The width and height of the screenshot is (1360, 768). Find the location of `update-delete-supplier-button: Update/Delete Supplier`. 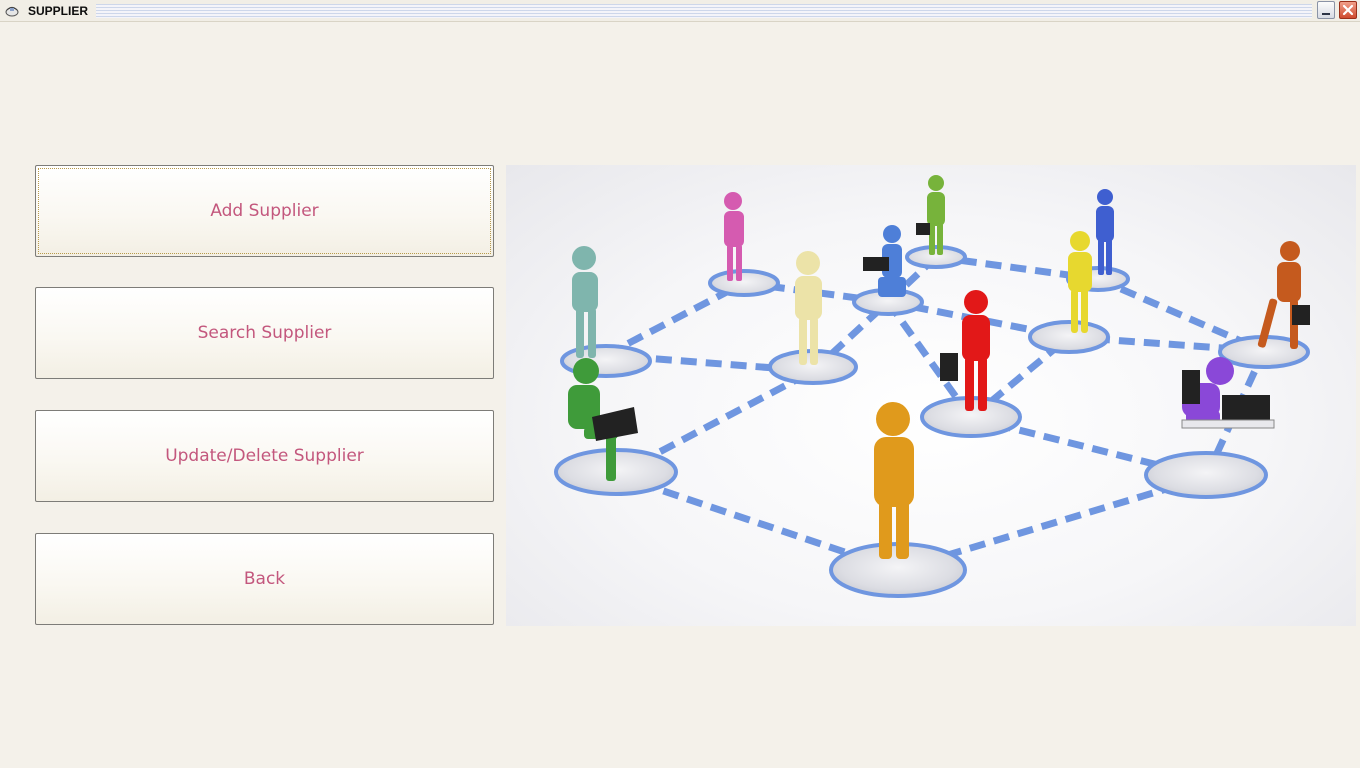

update-delete-supplier-button: Update/Delete Supplier is located at coordinates (264, 456).